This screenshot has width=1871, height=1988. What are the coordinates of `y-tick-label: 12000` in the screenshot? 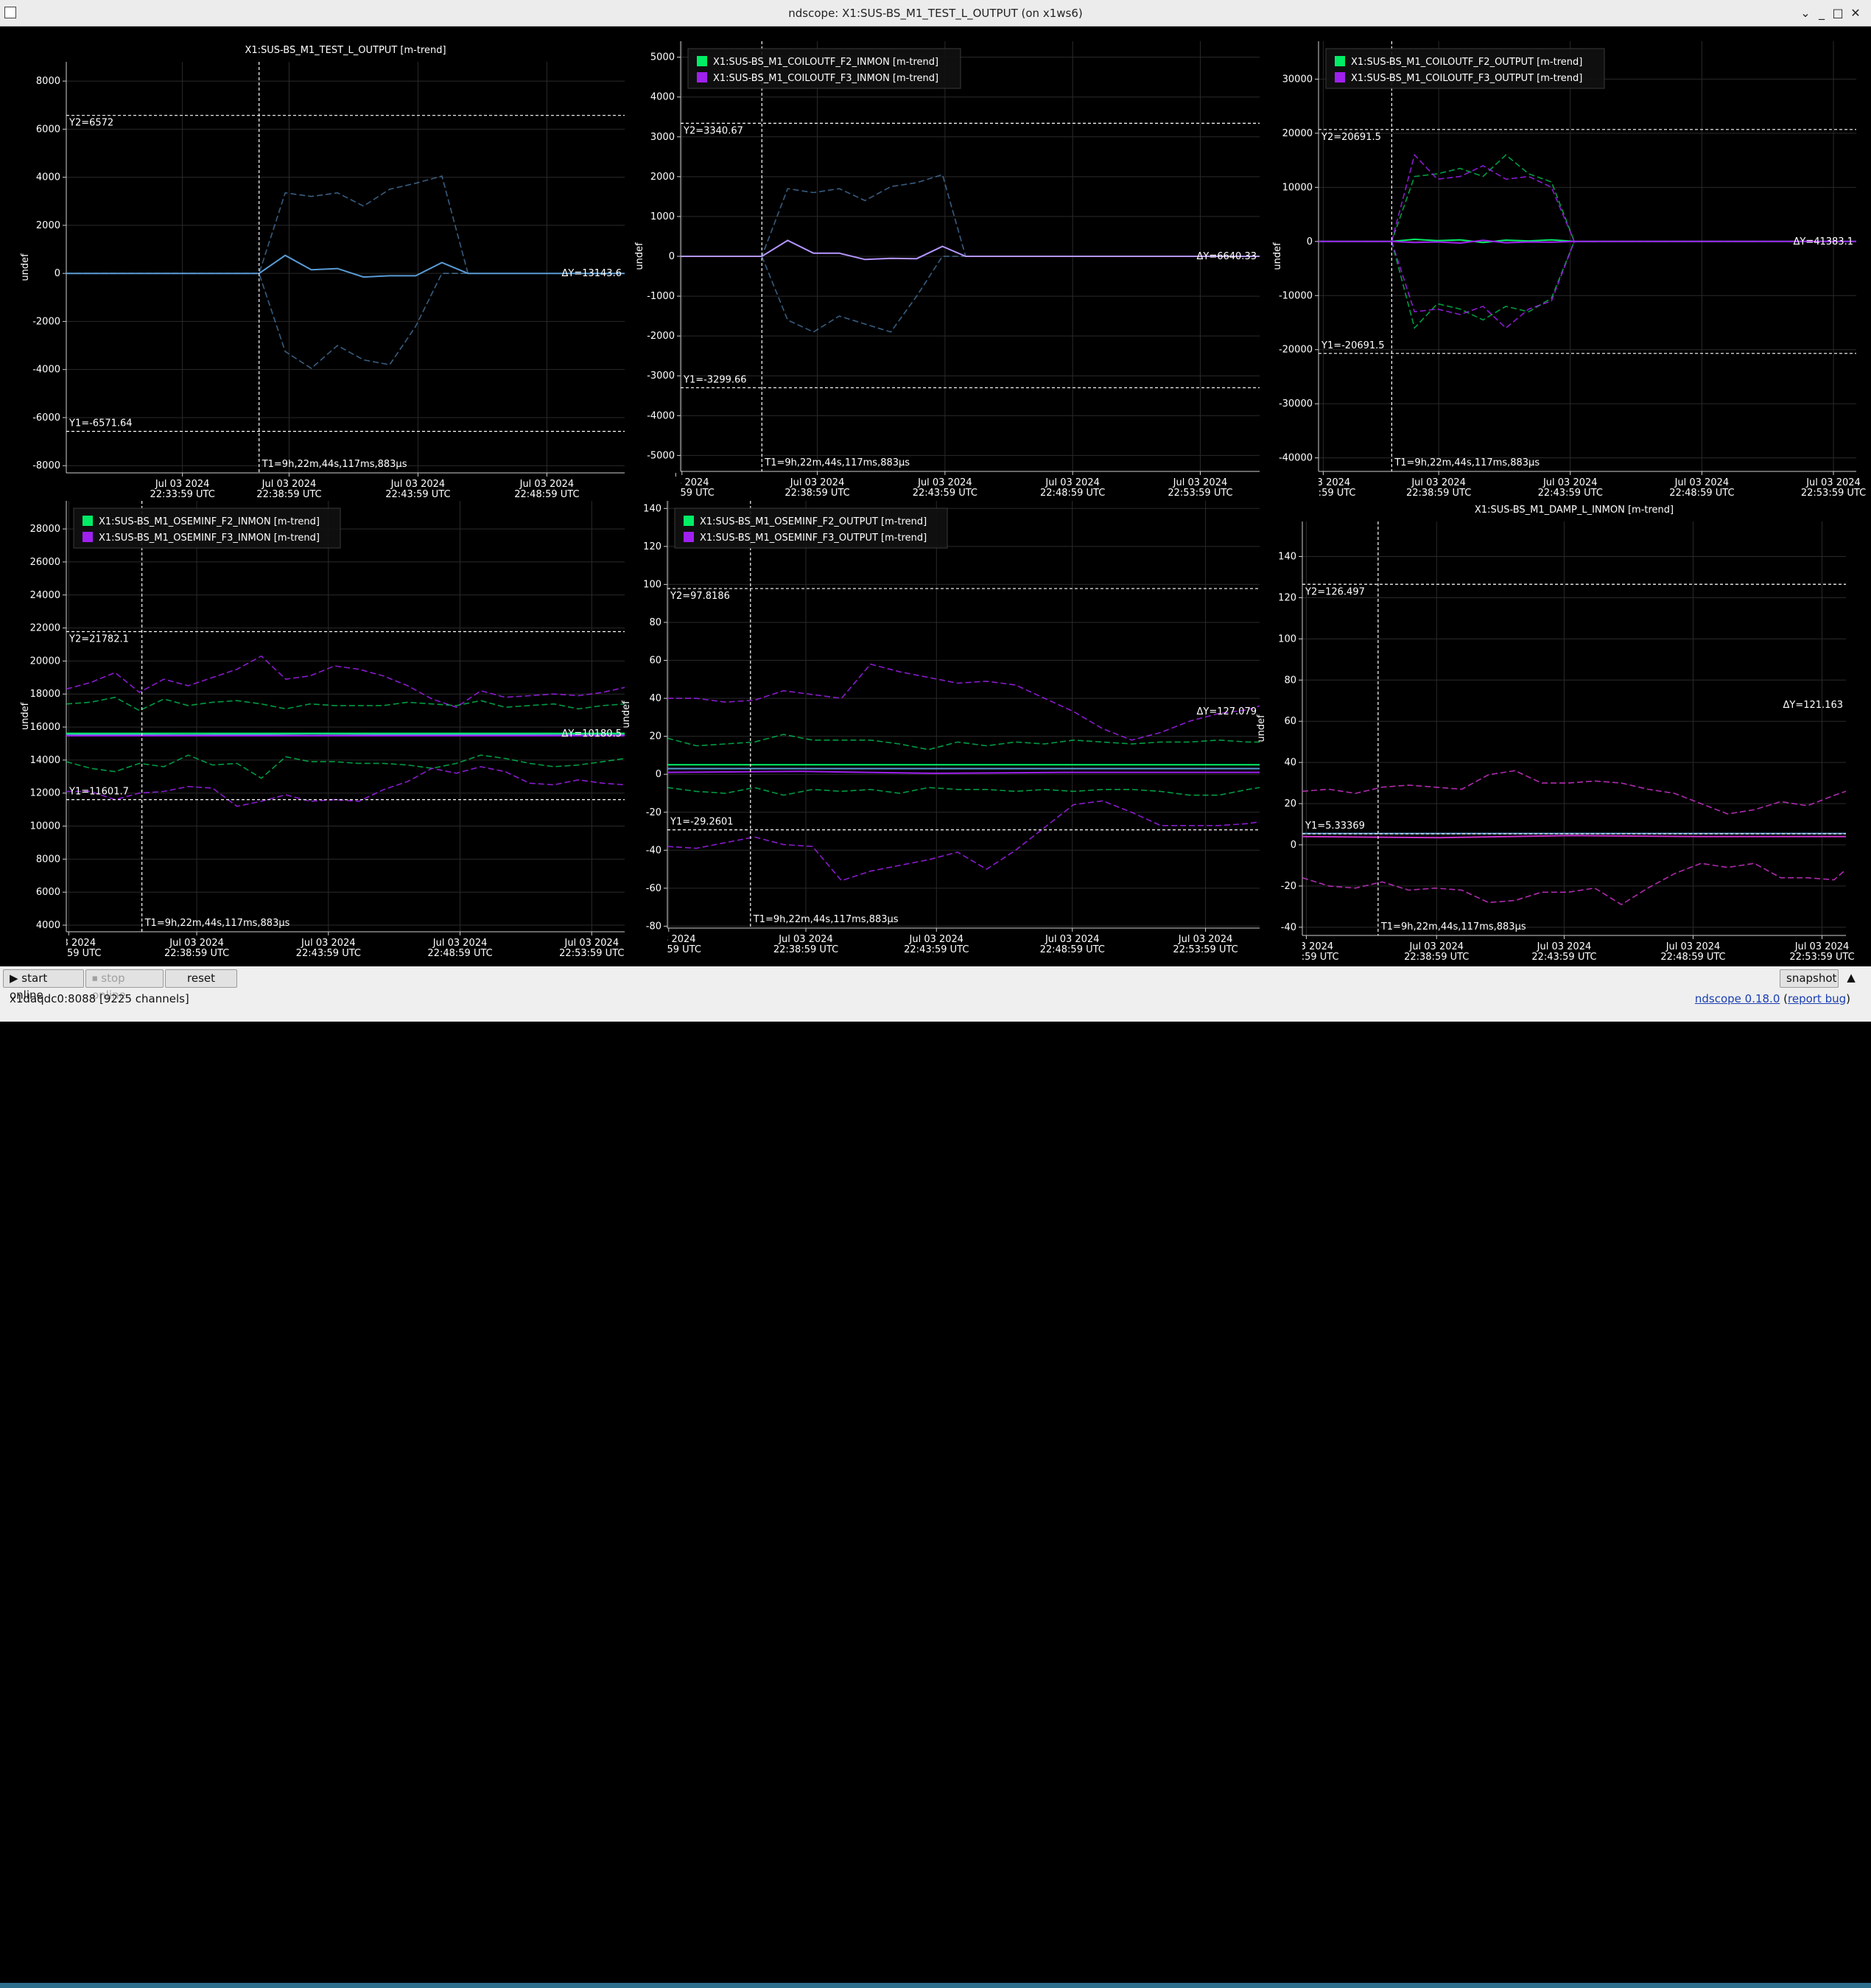 It's located at (45, 793).